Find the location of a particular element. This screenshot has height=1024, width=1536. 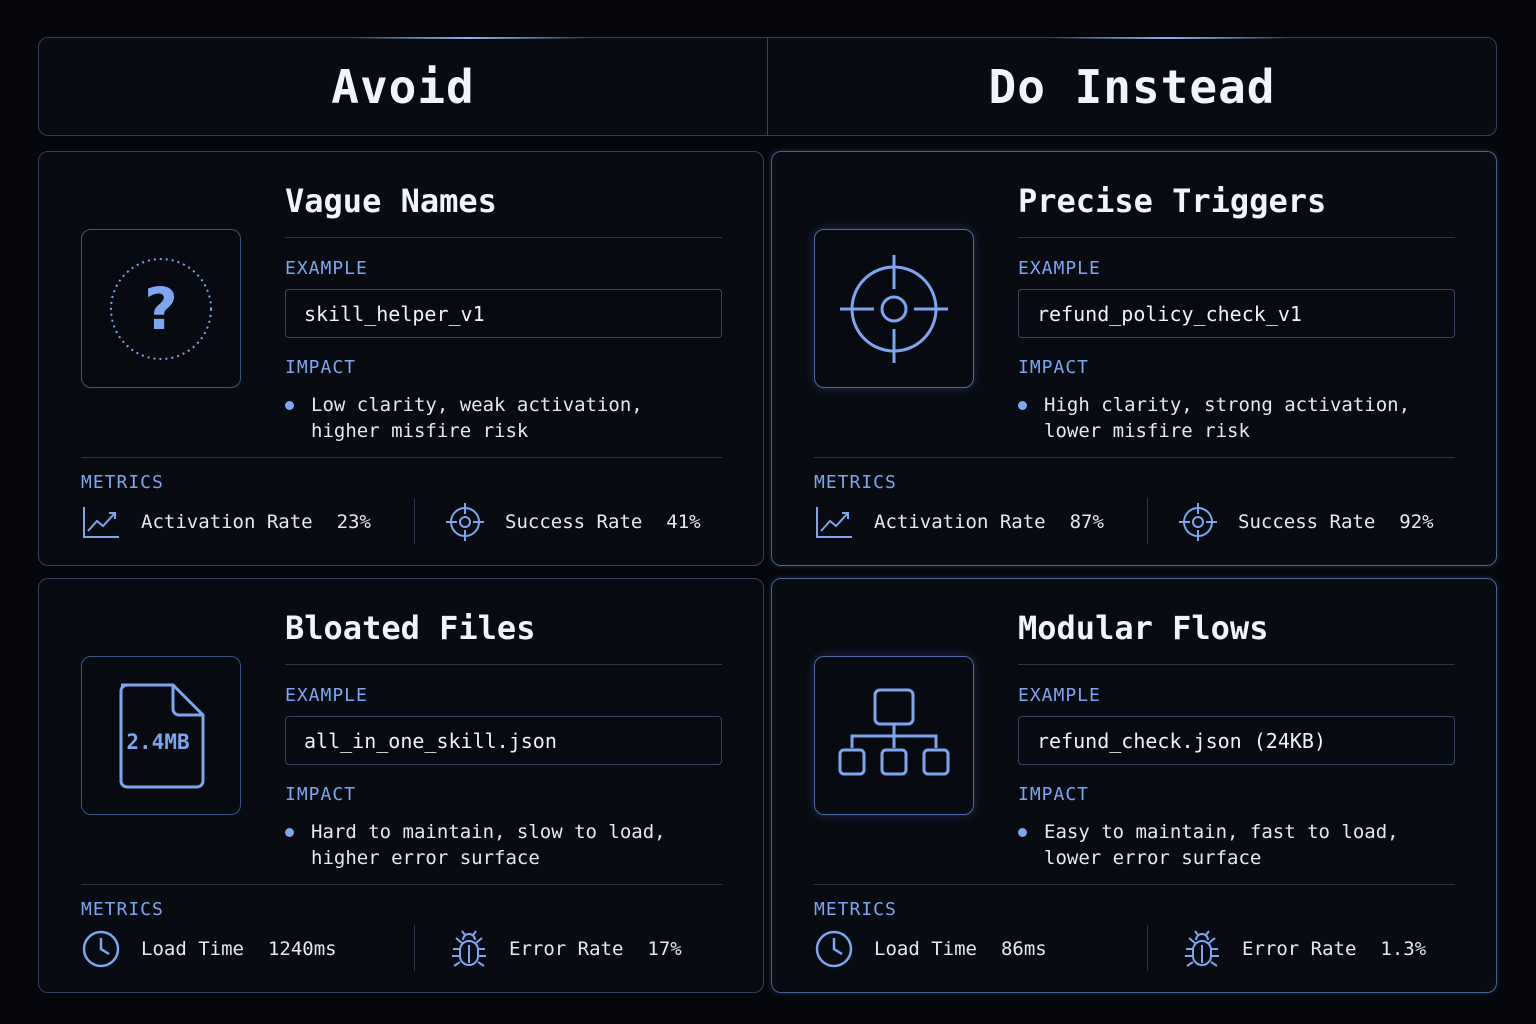

card-title: Precise Triggers is located at coordinates (1172, 201).